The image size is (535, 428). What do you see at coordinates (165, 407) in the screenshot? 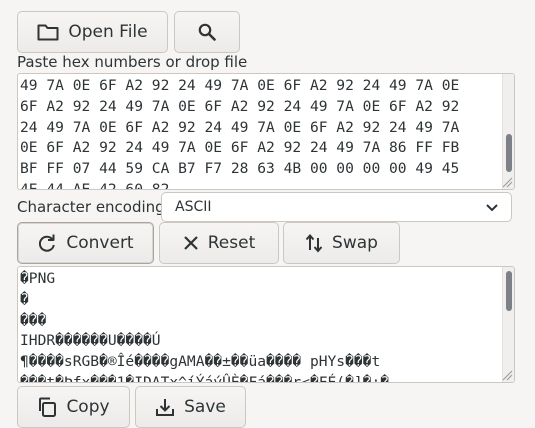
I see `download-icon` at bounding box center [165, 407].